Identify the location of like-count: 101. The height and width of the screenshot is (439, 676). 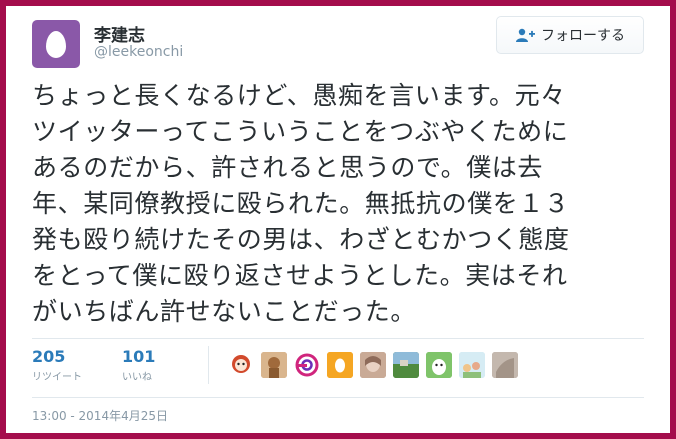
(139, 356).